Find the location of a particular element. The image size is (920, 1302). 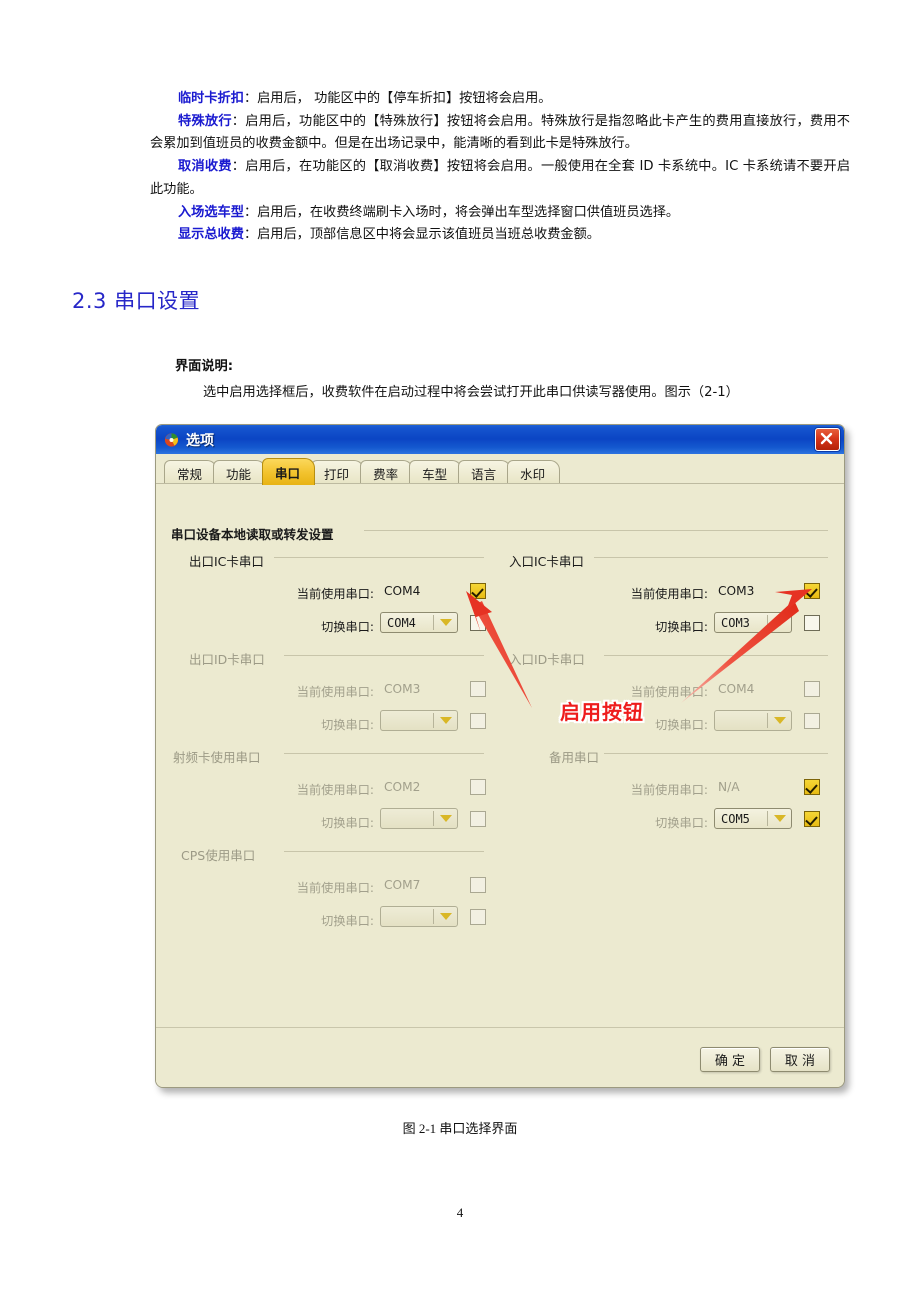

exit-ic-switch-checkbox is located at coordinates (478, 623).